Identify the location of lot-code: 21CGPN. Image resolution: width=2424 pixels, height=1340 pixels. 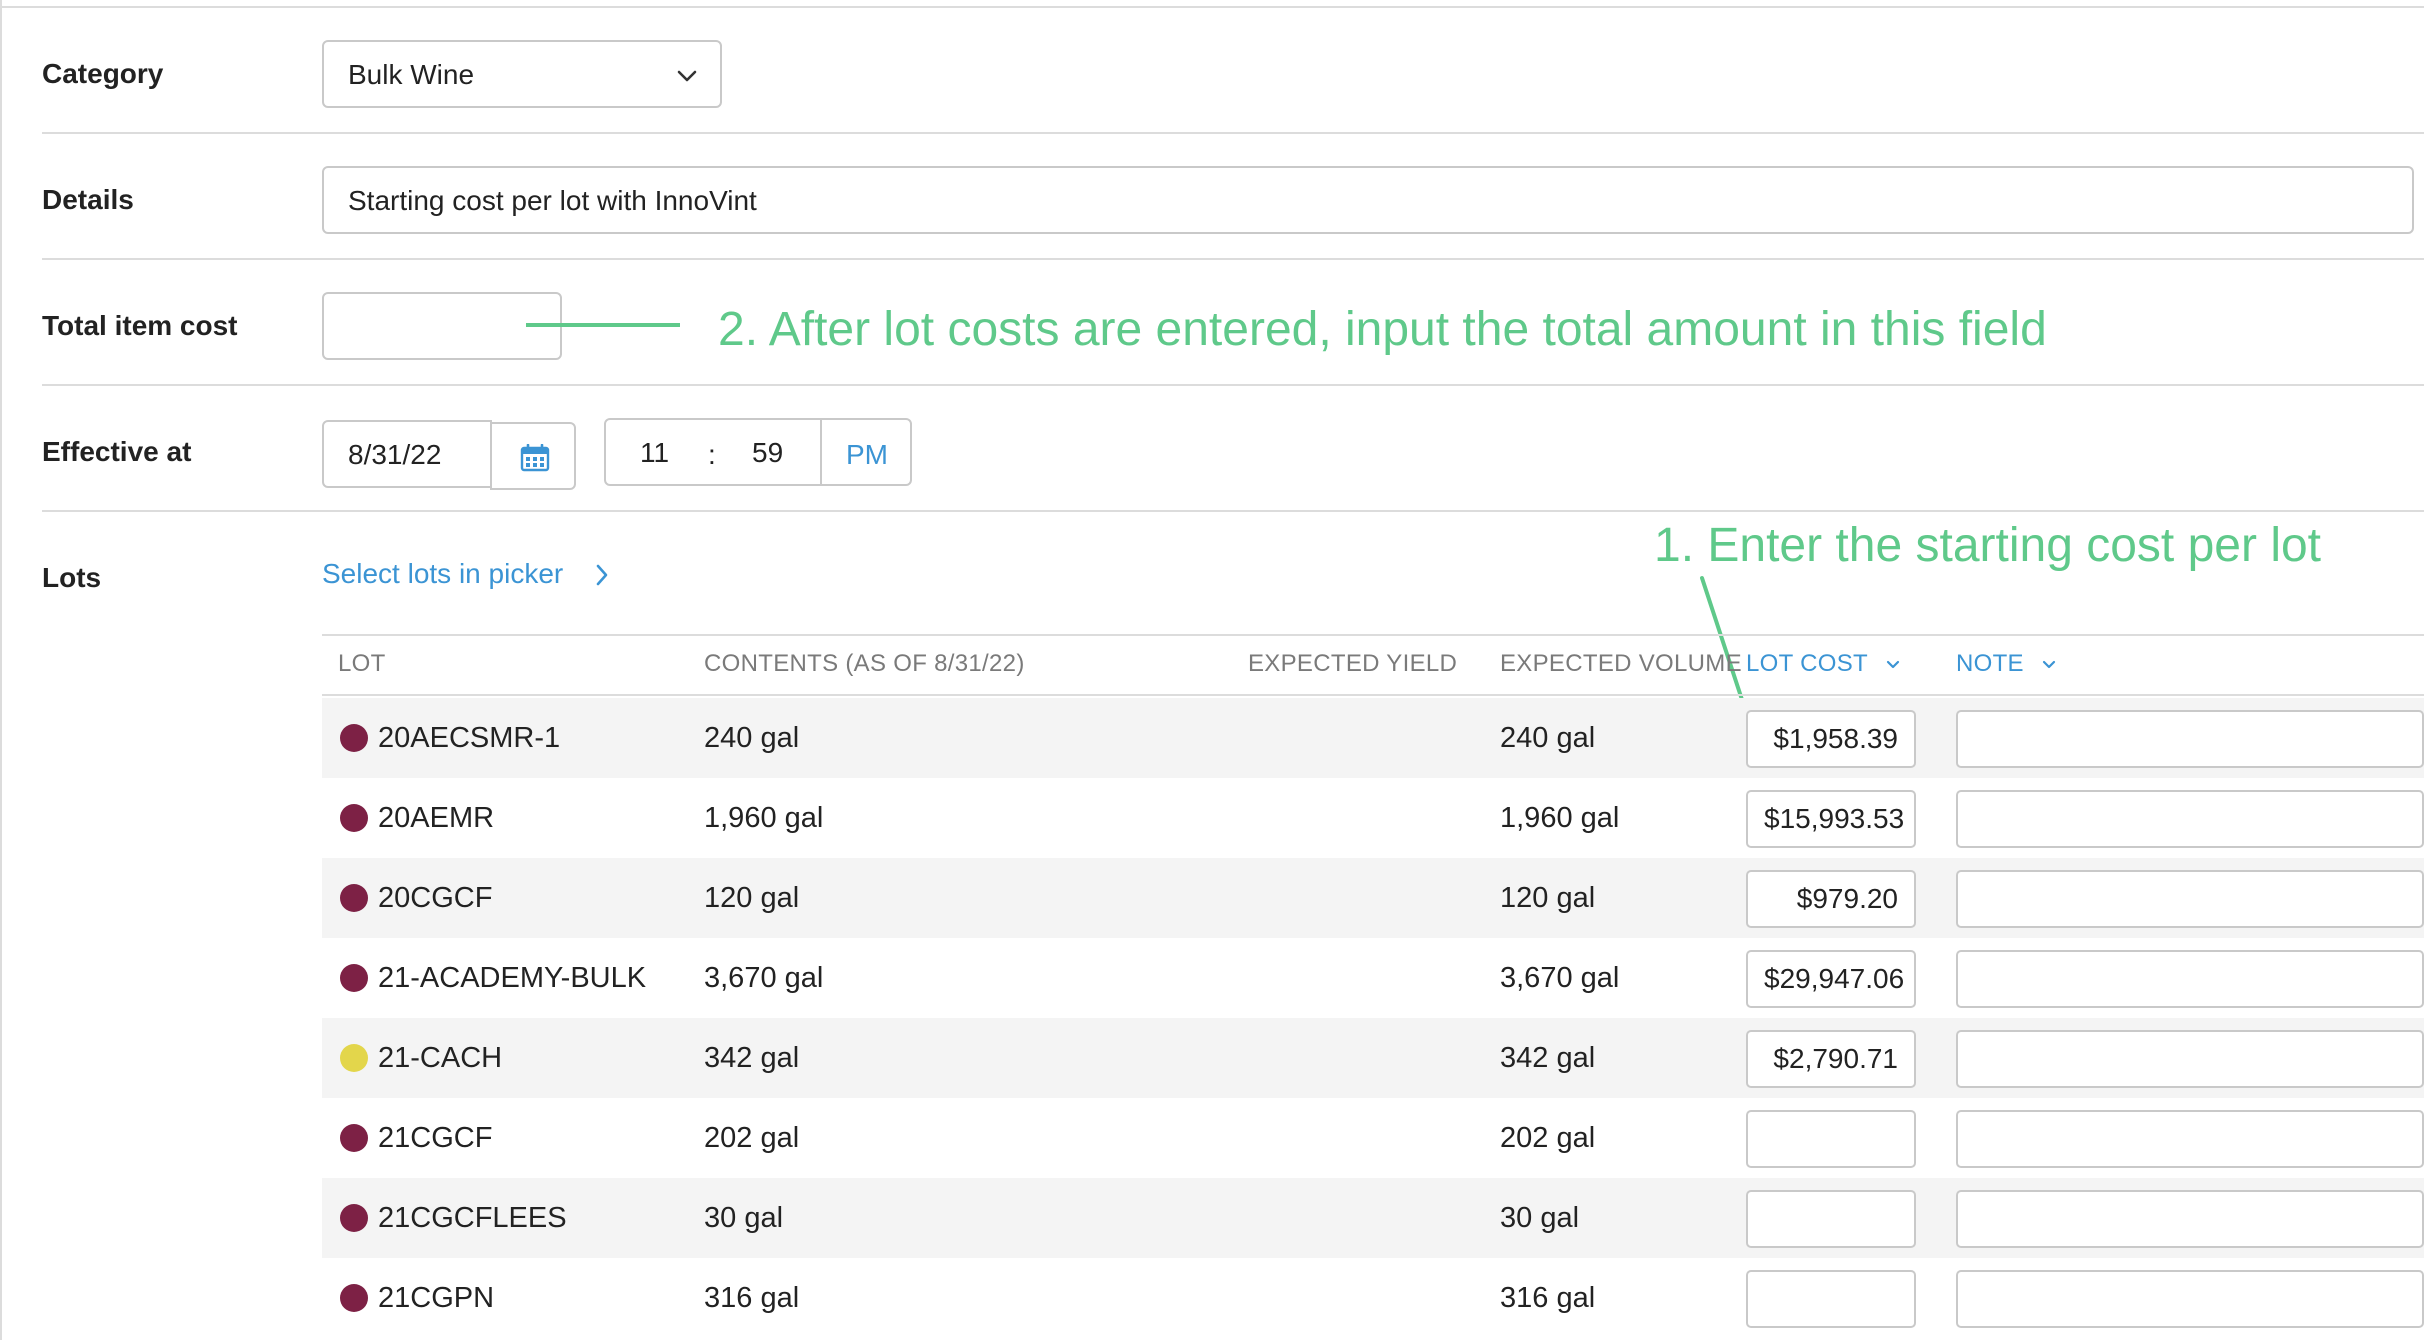
(436, 1298).